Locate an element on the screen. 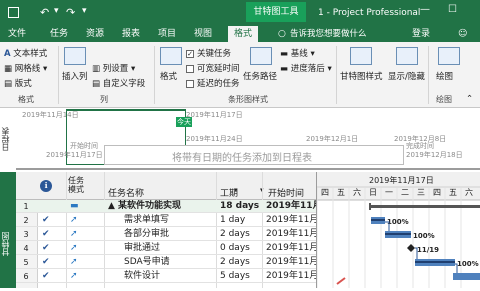  name-column-header: 任务名称 is located at coordinates (126, 192).